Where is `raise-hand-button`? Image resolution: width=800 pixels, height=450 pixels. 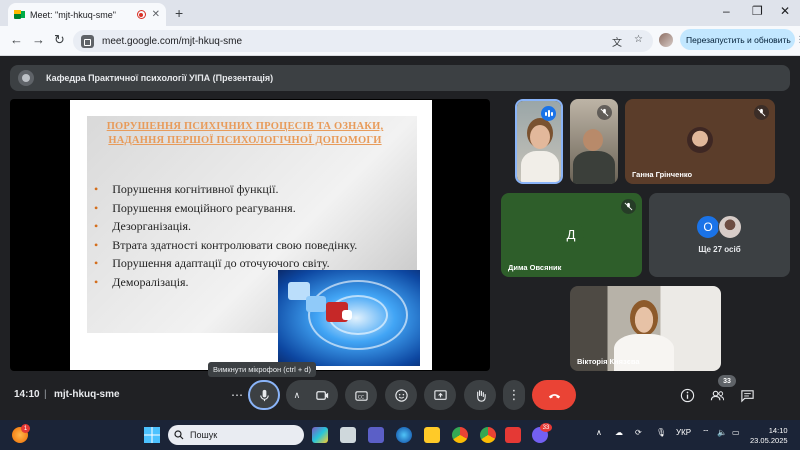 raise-hand-button is located at coordinates (480, 395).